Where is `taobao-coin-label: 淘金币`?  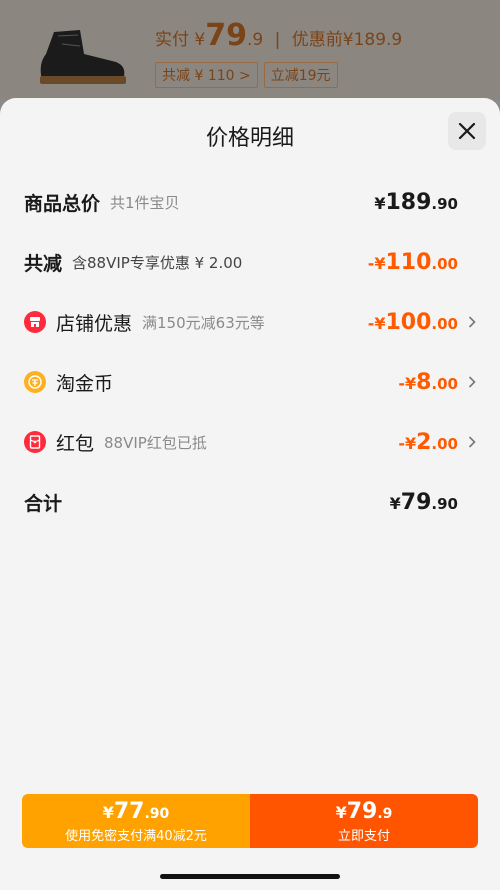 taobao-coin-label: 淘金币 is located at coordinates (85, 383).